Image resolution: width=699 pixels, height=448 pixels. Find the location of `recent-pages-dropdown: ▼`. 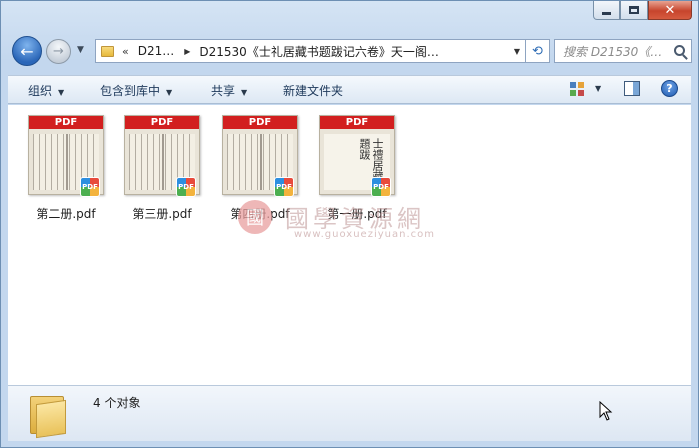

recent-pages-dropdown: ▼ is located at coordinates (82, 51).